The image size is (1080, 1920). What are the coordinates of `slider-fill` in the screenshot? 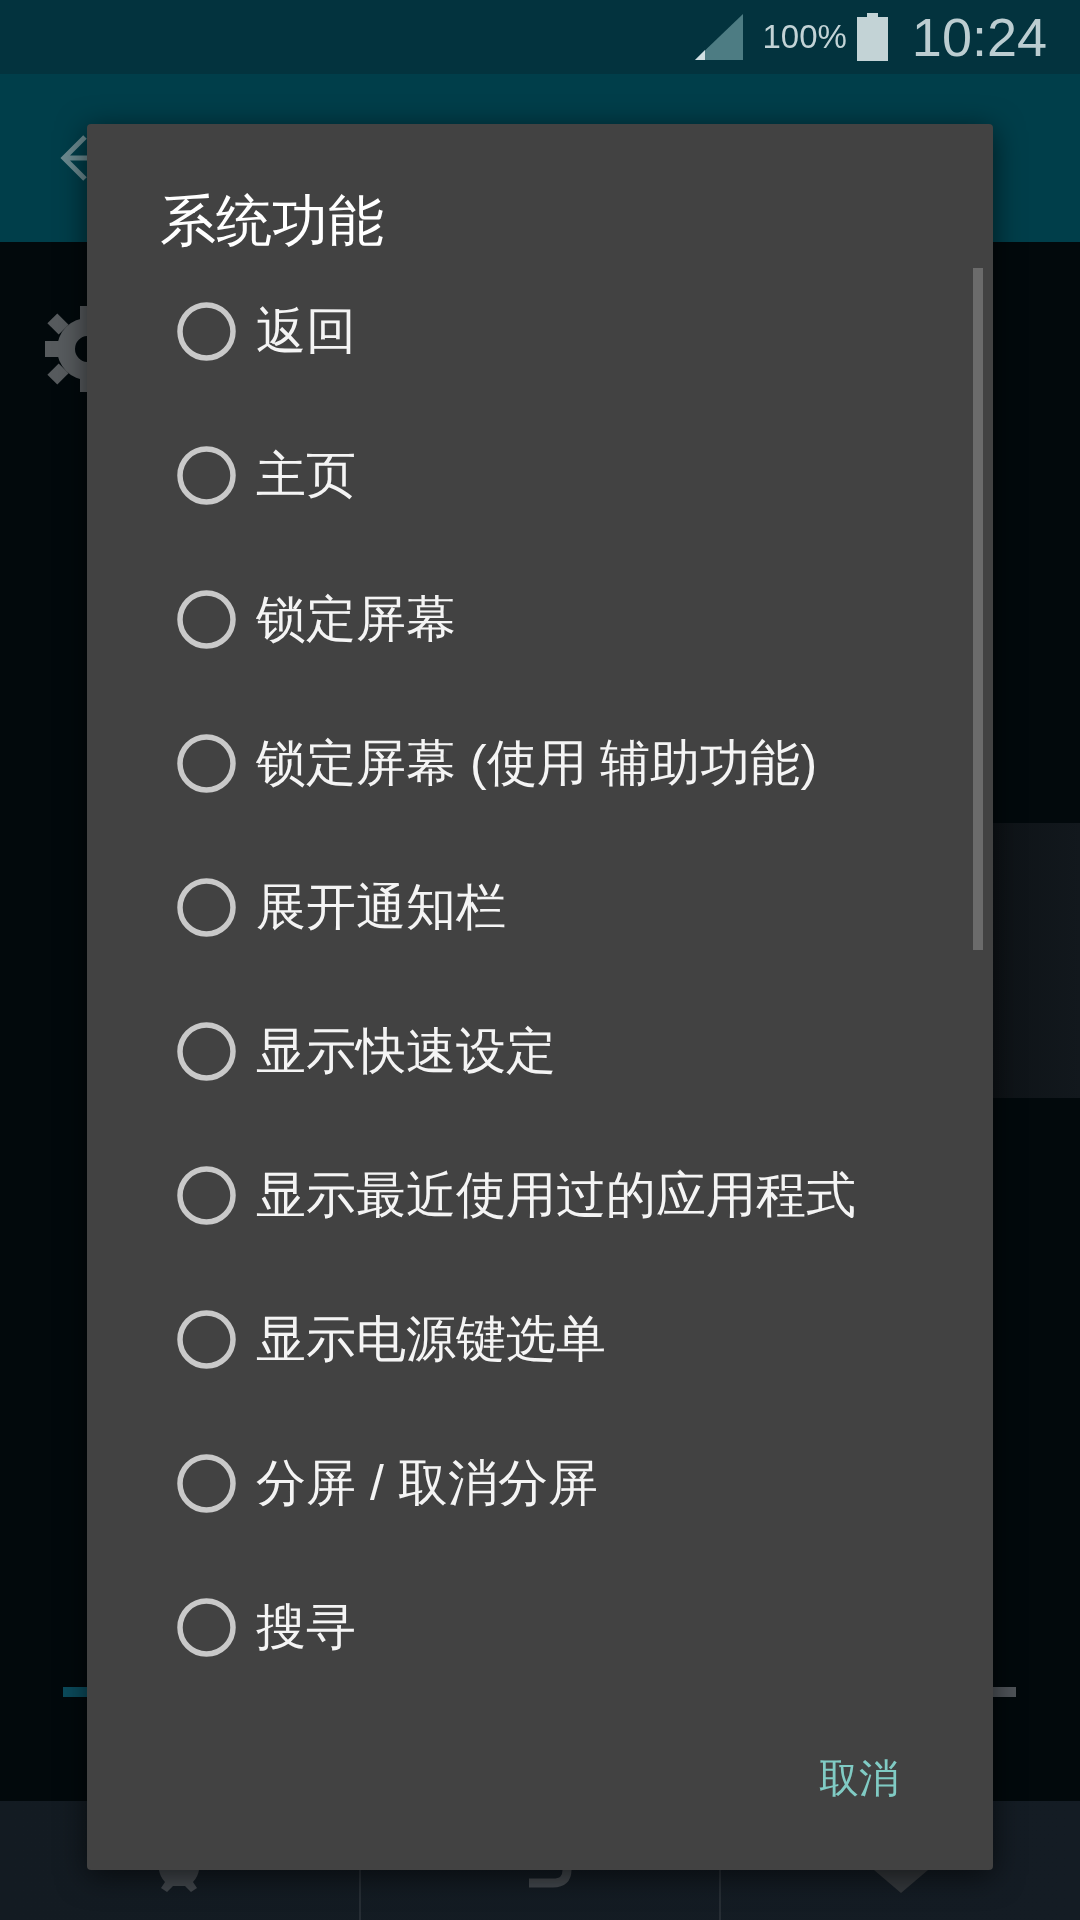 It's located at (75, 1692).